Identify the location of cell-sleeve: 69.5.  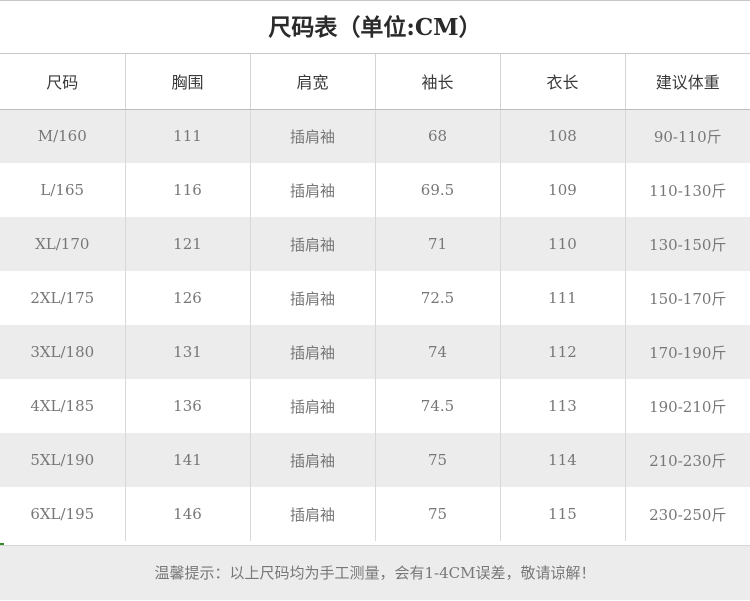
(438, 190).